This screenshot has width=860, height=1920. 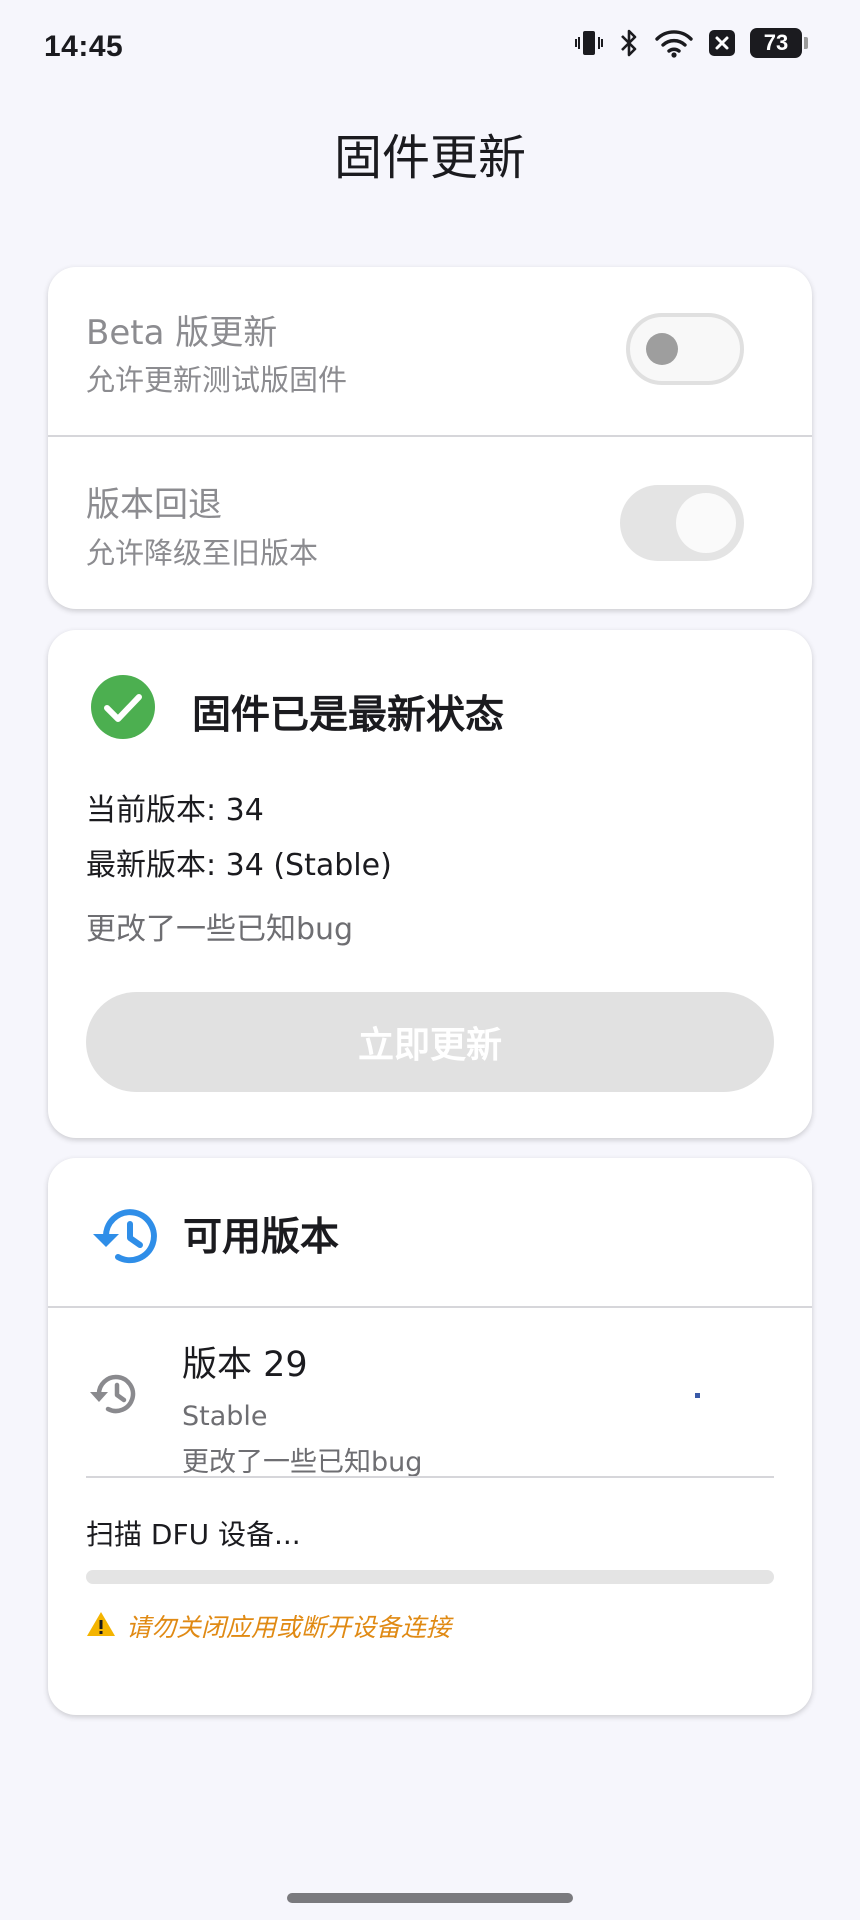 What do you see at coordinates (629, 43) in the screenshot?
I see `bluetooth-icon` at bounding box center [629, 43].